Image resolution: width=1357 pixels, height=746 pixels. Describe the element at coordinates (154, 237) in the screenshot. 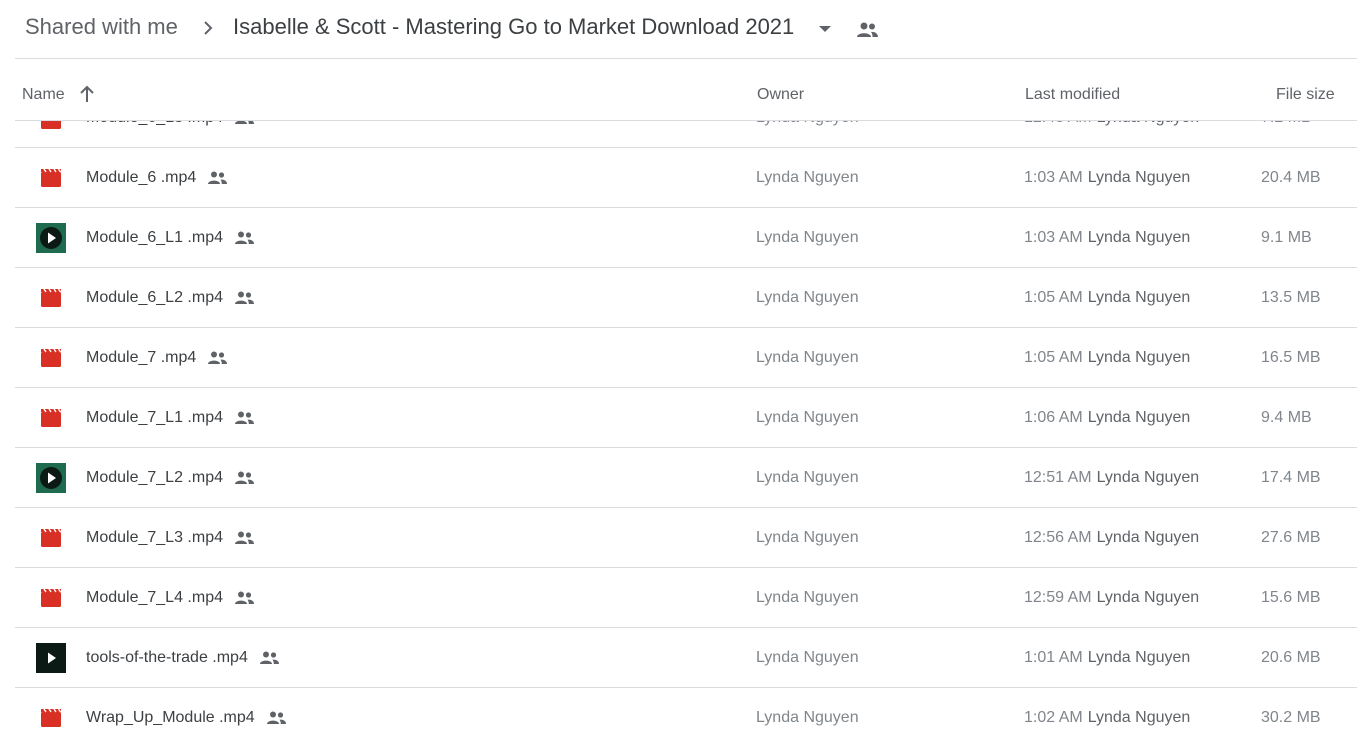

I see `file-name-text: Module_6_L1 .mp4` at that location.